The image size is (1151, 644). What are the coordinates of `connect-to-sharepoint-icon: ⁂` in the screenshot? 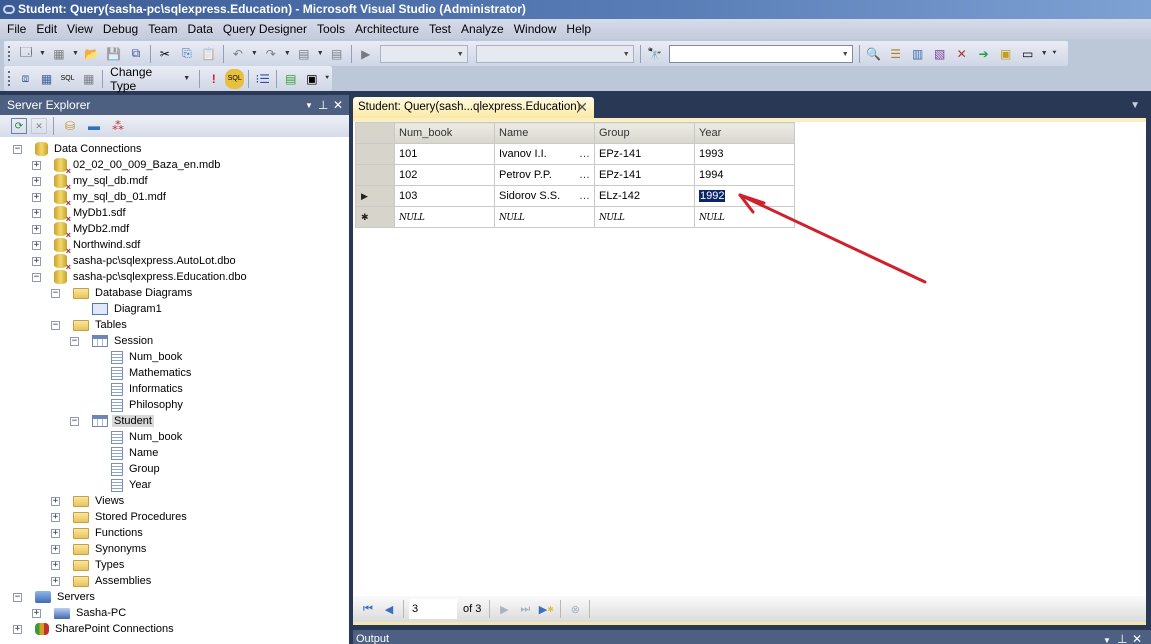 It's located at (118, 126).